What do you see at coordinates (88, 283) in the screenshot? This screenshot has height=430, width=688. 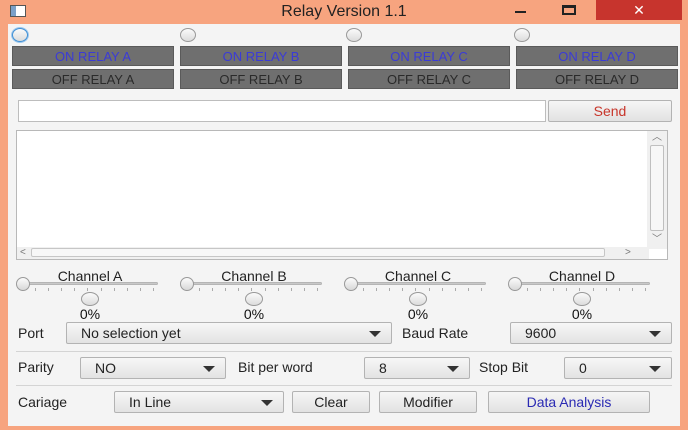 I see `channel-a-slider` at bounding box center [88, 283].